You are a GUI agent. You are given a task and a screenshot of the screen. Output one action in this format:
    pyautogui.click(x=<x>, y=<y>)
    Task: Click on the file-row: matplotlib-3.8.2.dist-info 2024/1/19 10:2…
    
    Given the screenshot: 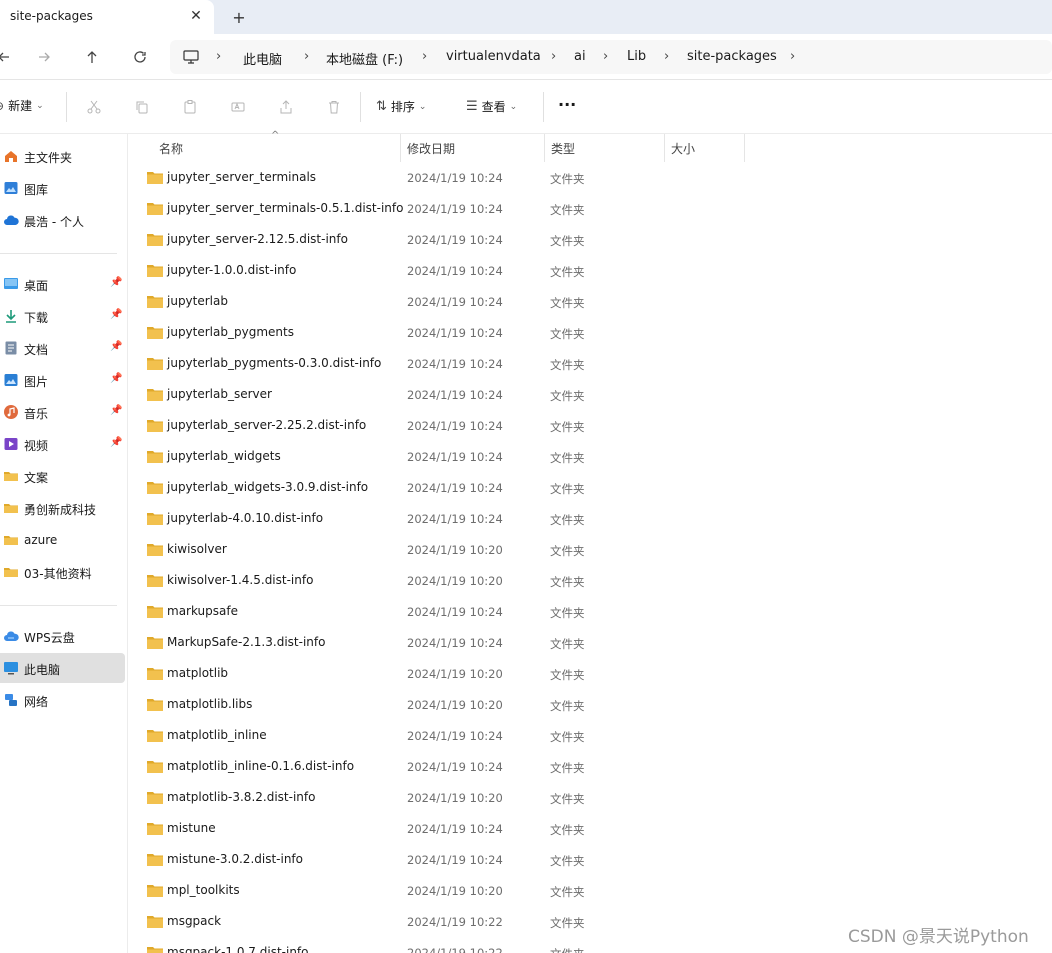 What is the action you would take?
    pyautogui.click(x=590, y=797)
    